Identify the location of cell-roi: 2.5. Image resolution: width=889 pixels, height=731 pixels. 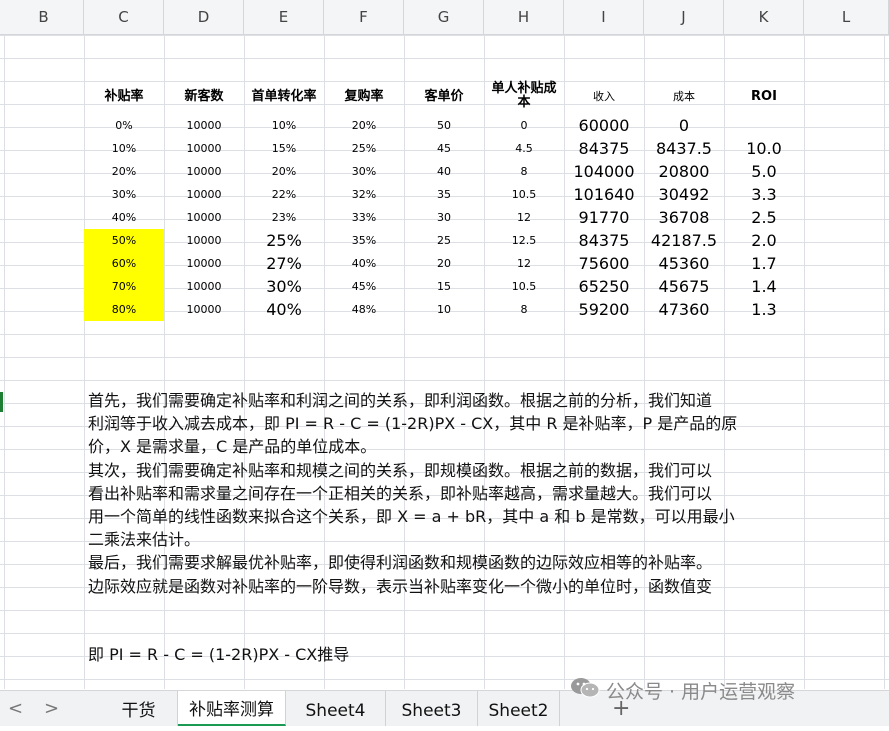
(764, 217).